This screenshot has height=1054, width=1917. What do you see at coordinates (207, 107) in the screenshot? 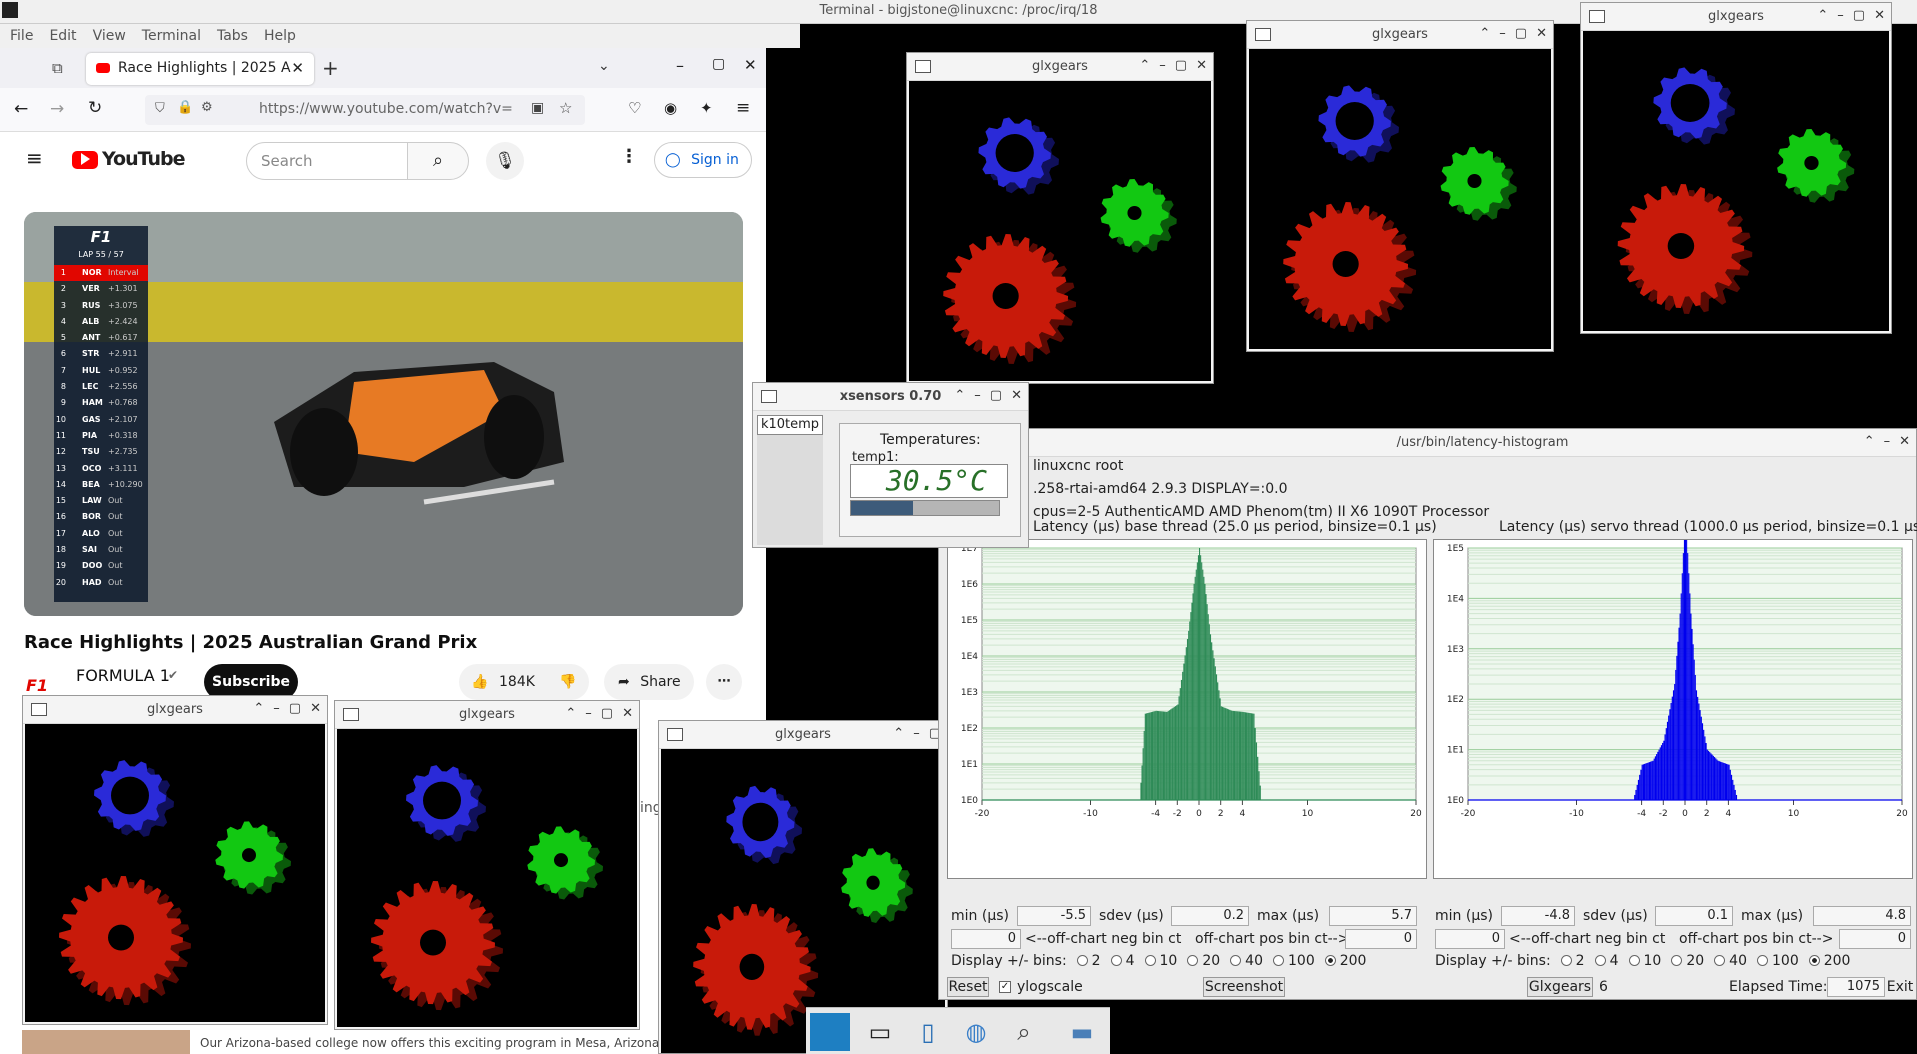
I see `permissions-icon: ⚙` at bounding box center [207, 107].